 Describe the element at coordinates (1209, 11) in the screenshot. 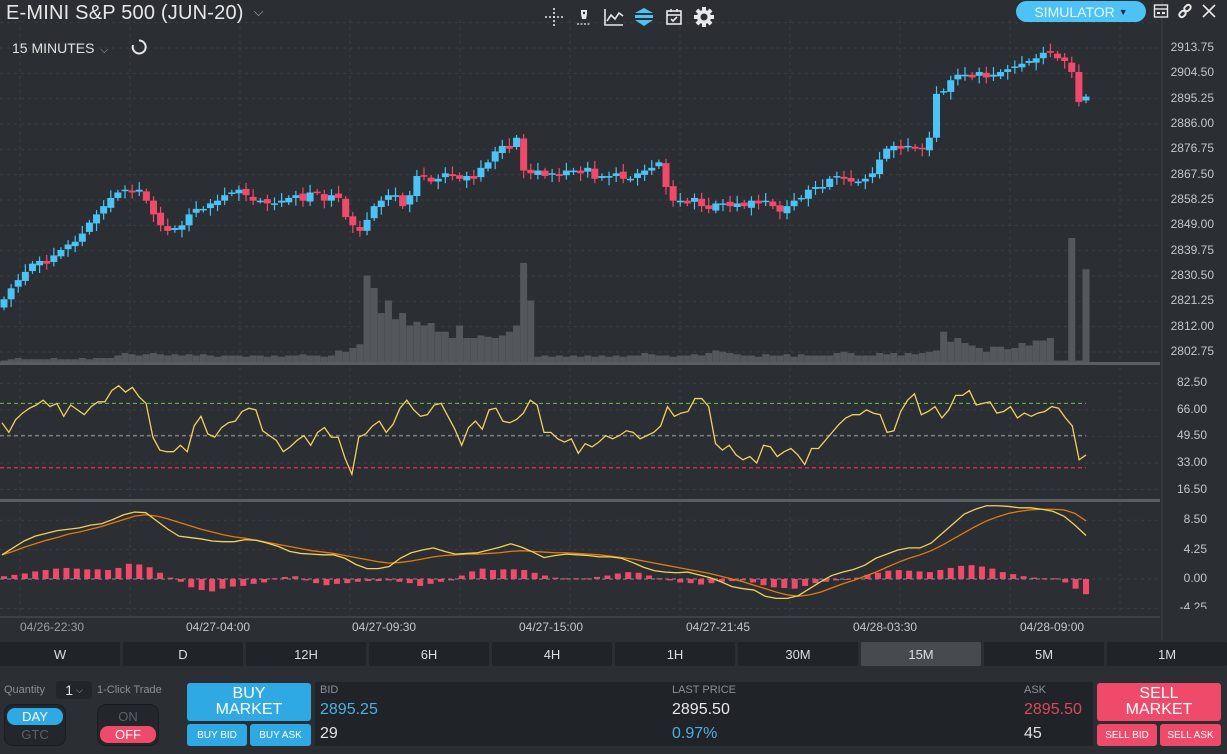

I see `close-icon` at that location.